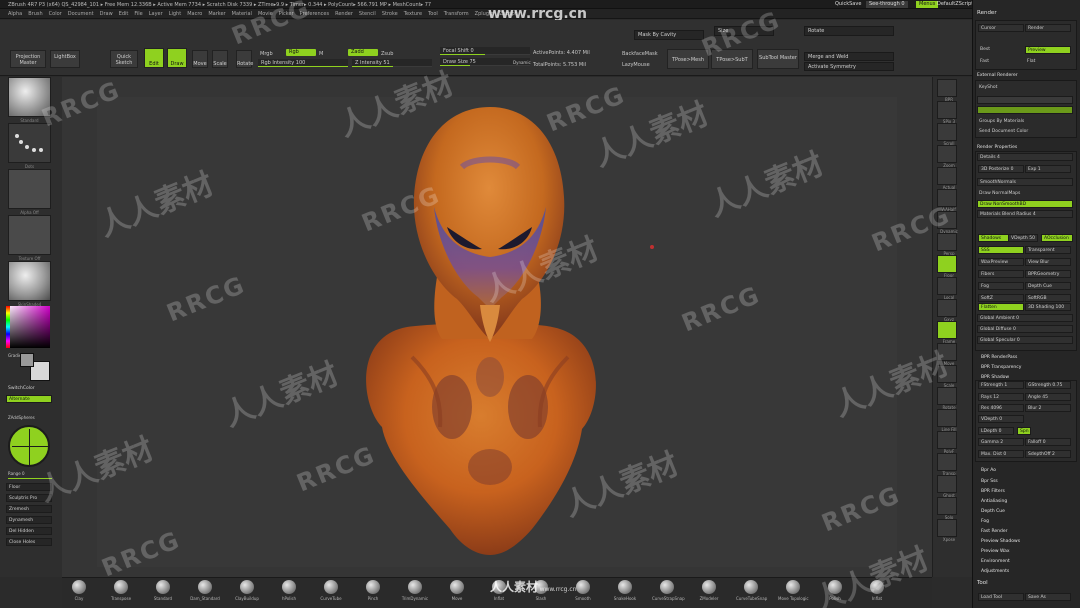  What do you see at coordinates (301, 52) in the screenshot?
I see `rgb-toggle: Rgb` at bounding box center [301, 52].